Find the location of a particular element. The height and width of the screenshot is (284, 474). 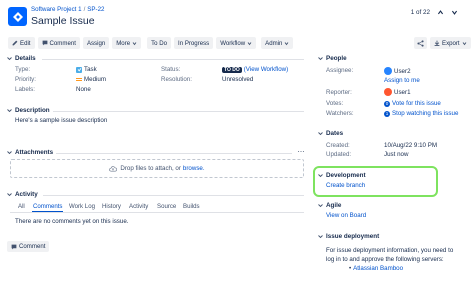

assignee-name: User2 is located at coordinates (402, 71).